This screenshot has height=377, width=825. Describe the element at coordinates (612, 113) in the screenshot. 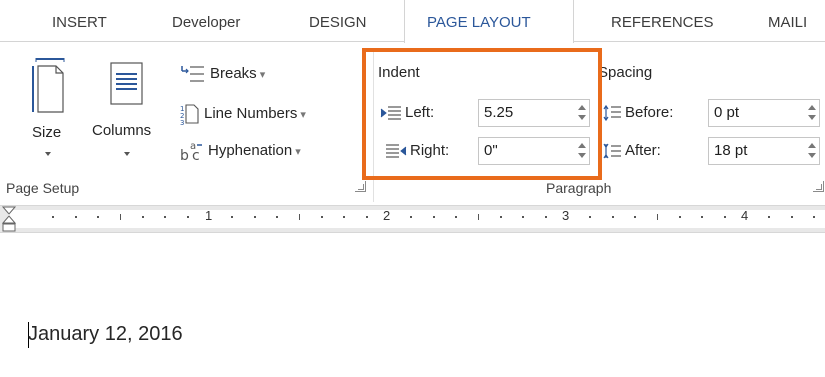

I see `spacing-before-icon` at that location.